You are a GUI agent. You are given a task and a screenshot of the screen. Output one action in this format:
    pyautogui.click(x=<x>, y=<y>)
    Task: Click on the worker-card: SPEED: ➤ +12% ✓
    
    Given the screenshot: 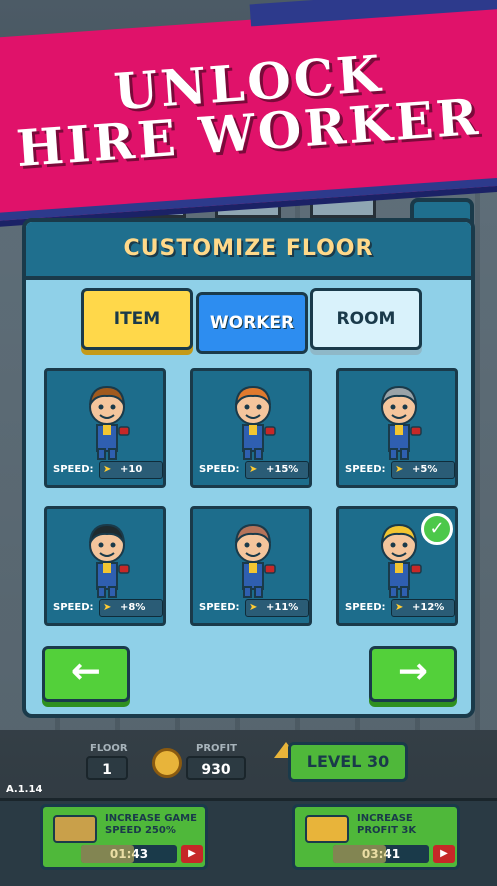 What is the action you would take?
    pyautogui.click(x=397, y=566)
    